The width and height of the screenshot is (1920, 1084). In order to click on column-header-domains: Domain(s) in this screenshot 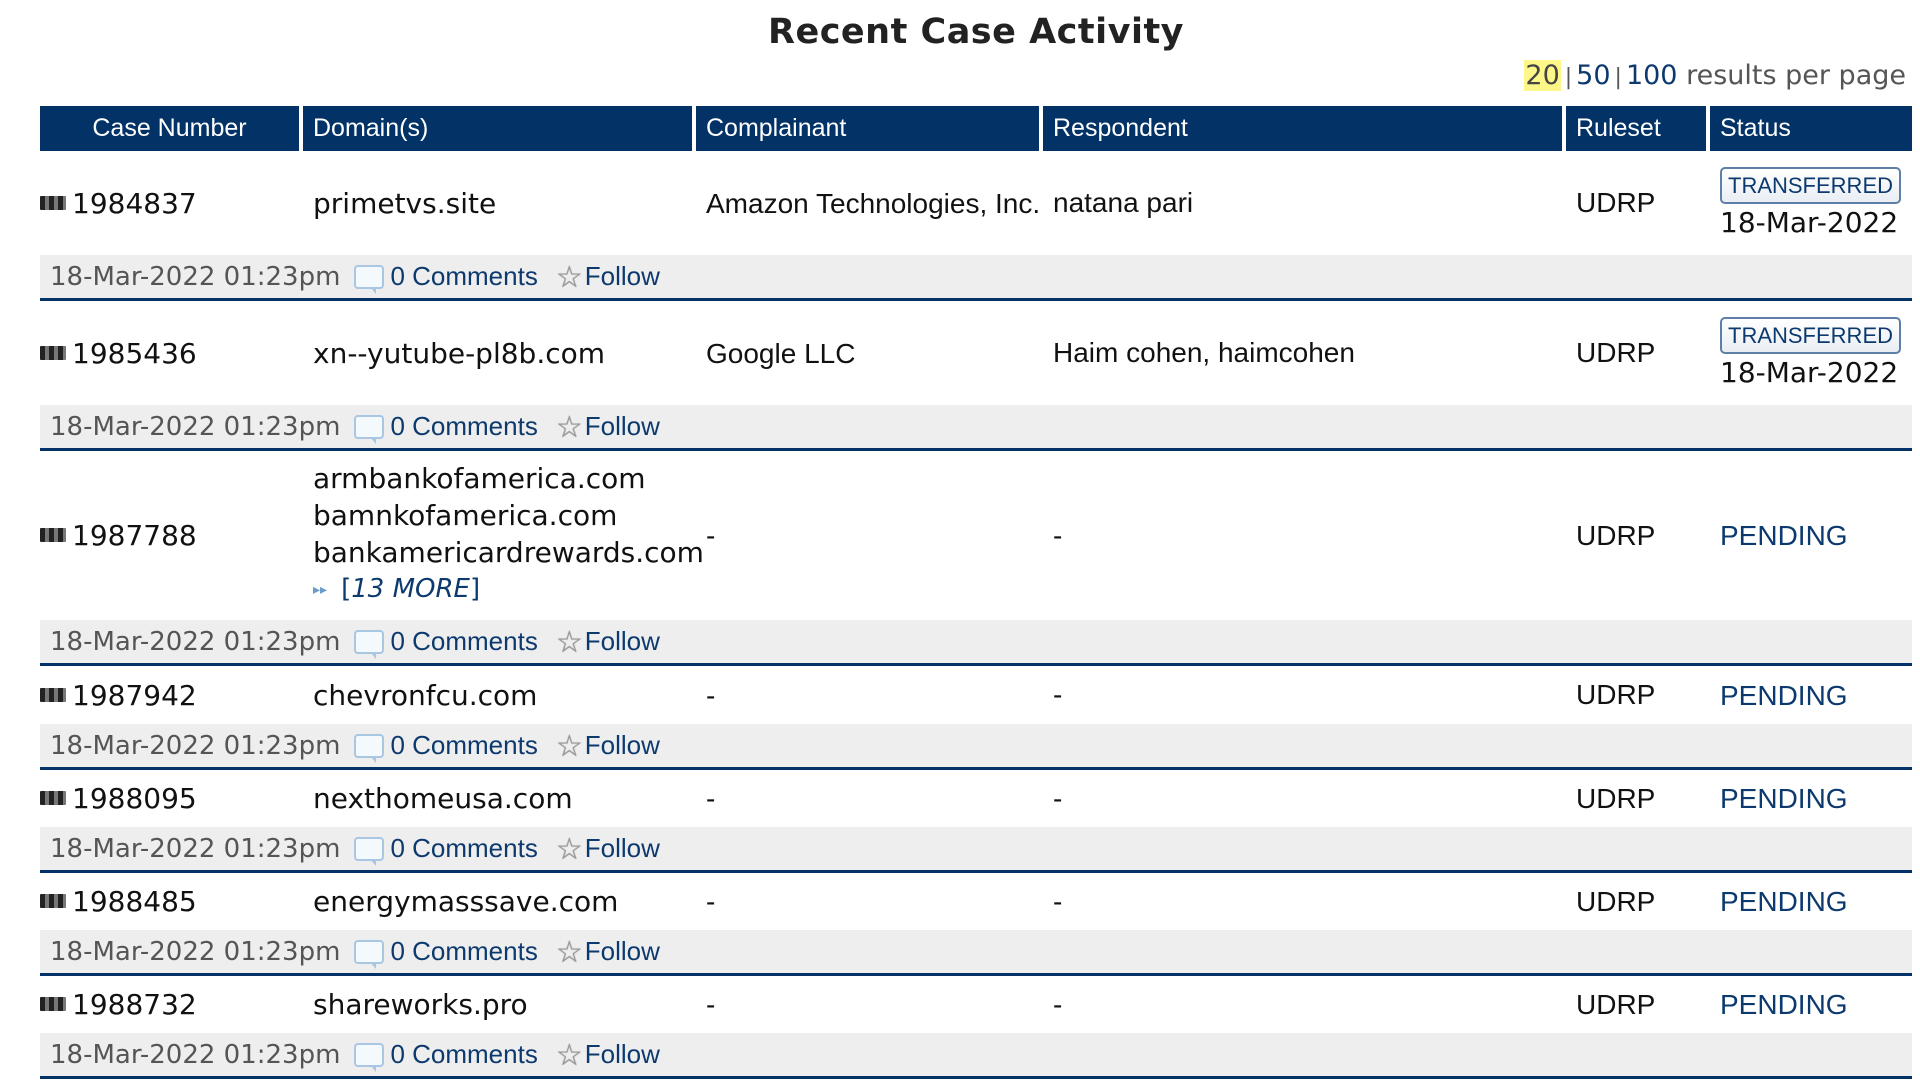, I will do `click(499, 128)`.